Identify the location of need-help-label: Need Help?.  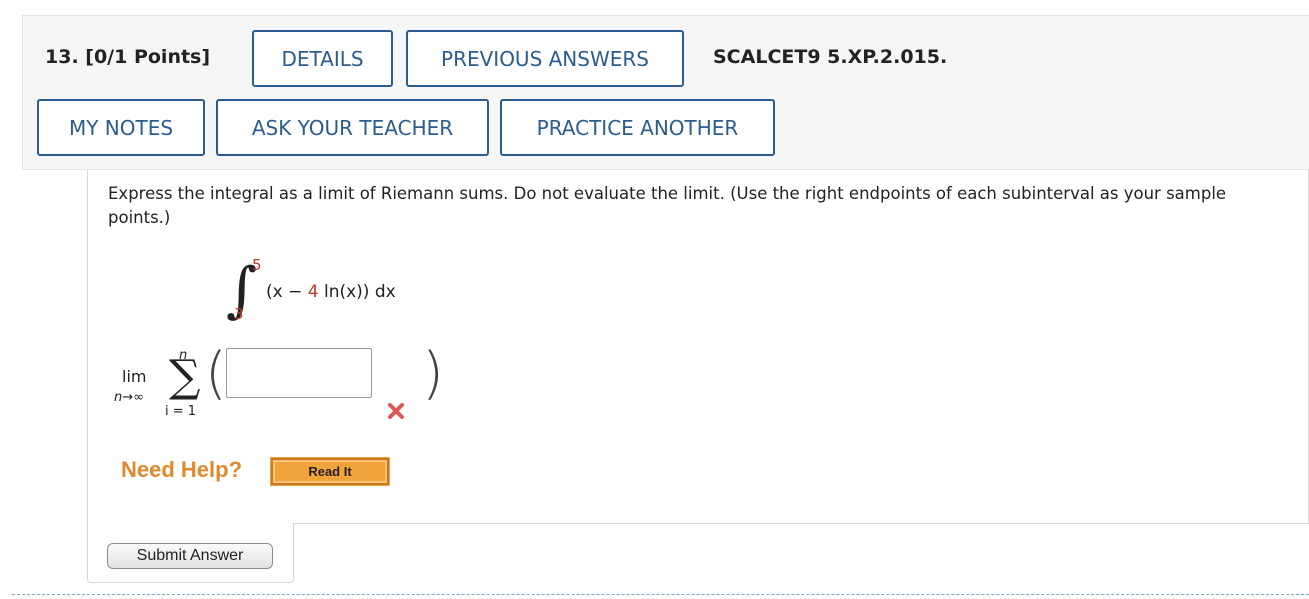
(182, 469).